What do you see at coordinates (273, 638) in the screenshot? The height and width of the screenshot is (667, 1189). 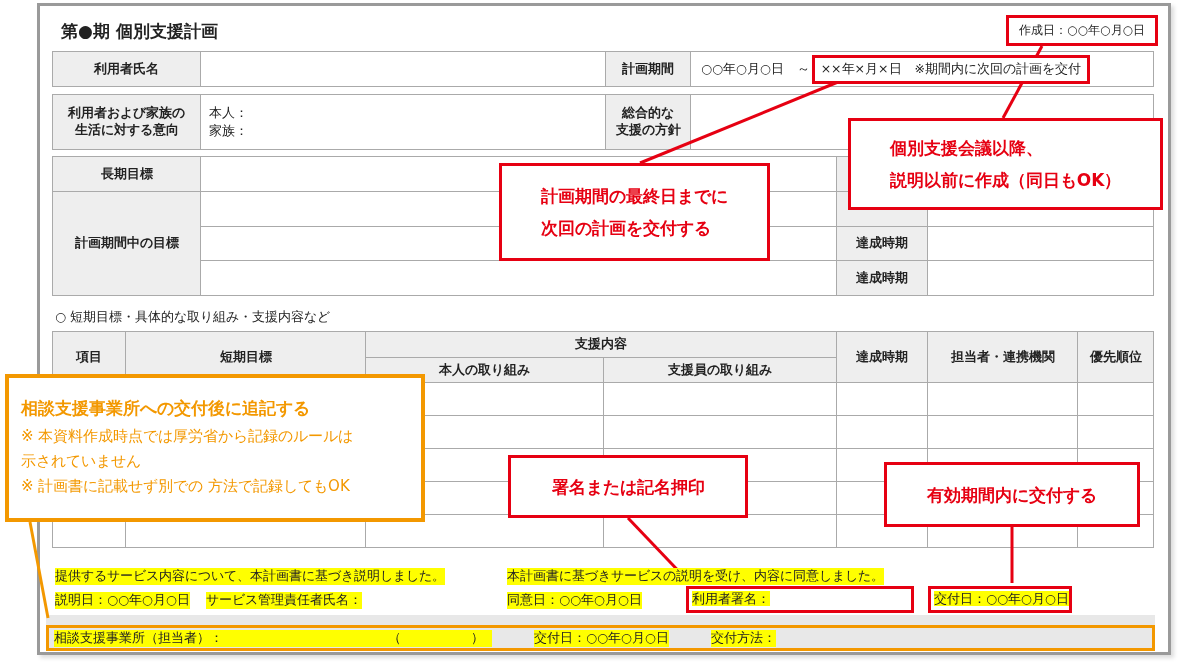 I see `consultation-office-label: 相談支援事業所（担当者）： （ ）` at bounding box center [273, 638].